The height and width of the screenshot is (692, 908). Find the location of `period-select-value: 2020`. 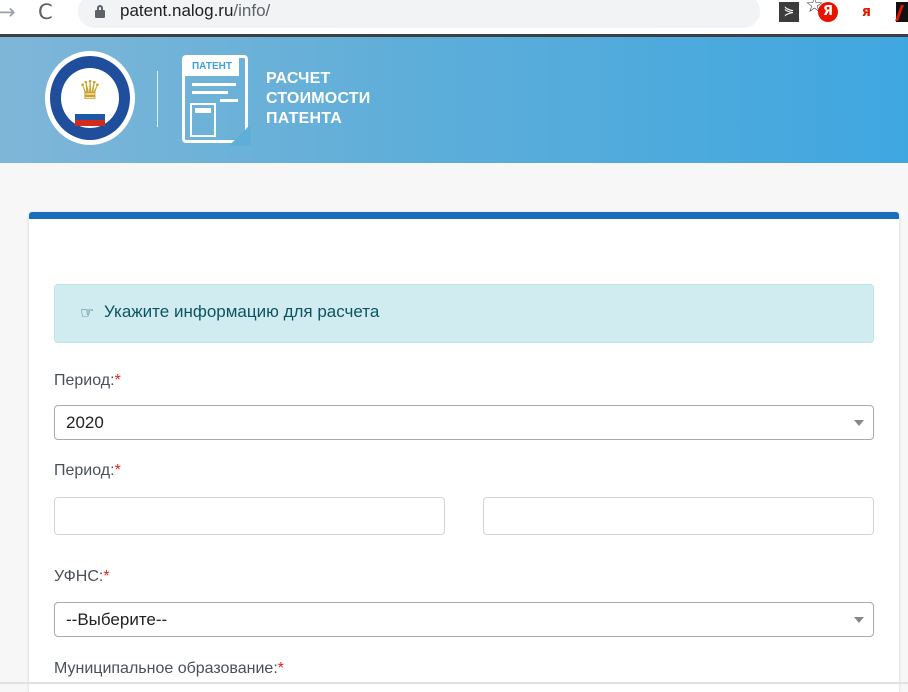

period-select-value: 2020 is located at coordinates (85, 423).